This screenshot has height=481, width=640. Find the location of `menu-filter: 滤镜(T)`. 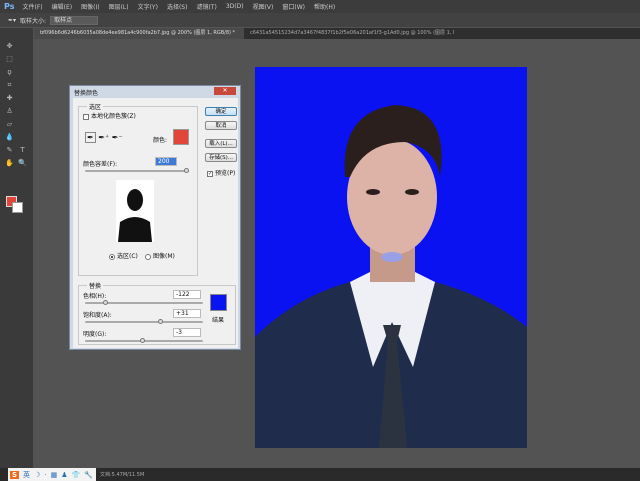

menu-filter: 滤镜(T) is located at coordinates (206, 6).